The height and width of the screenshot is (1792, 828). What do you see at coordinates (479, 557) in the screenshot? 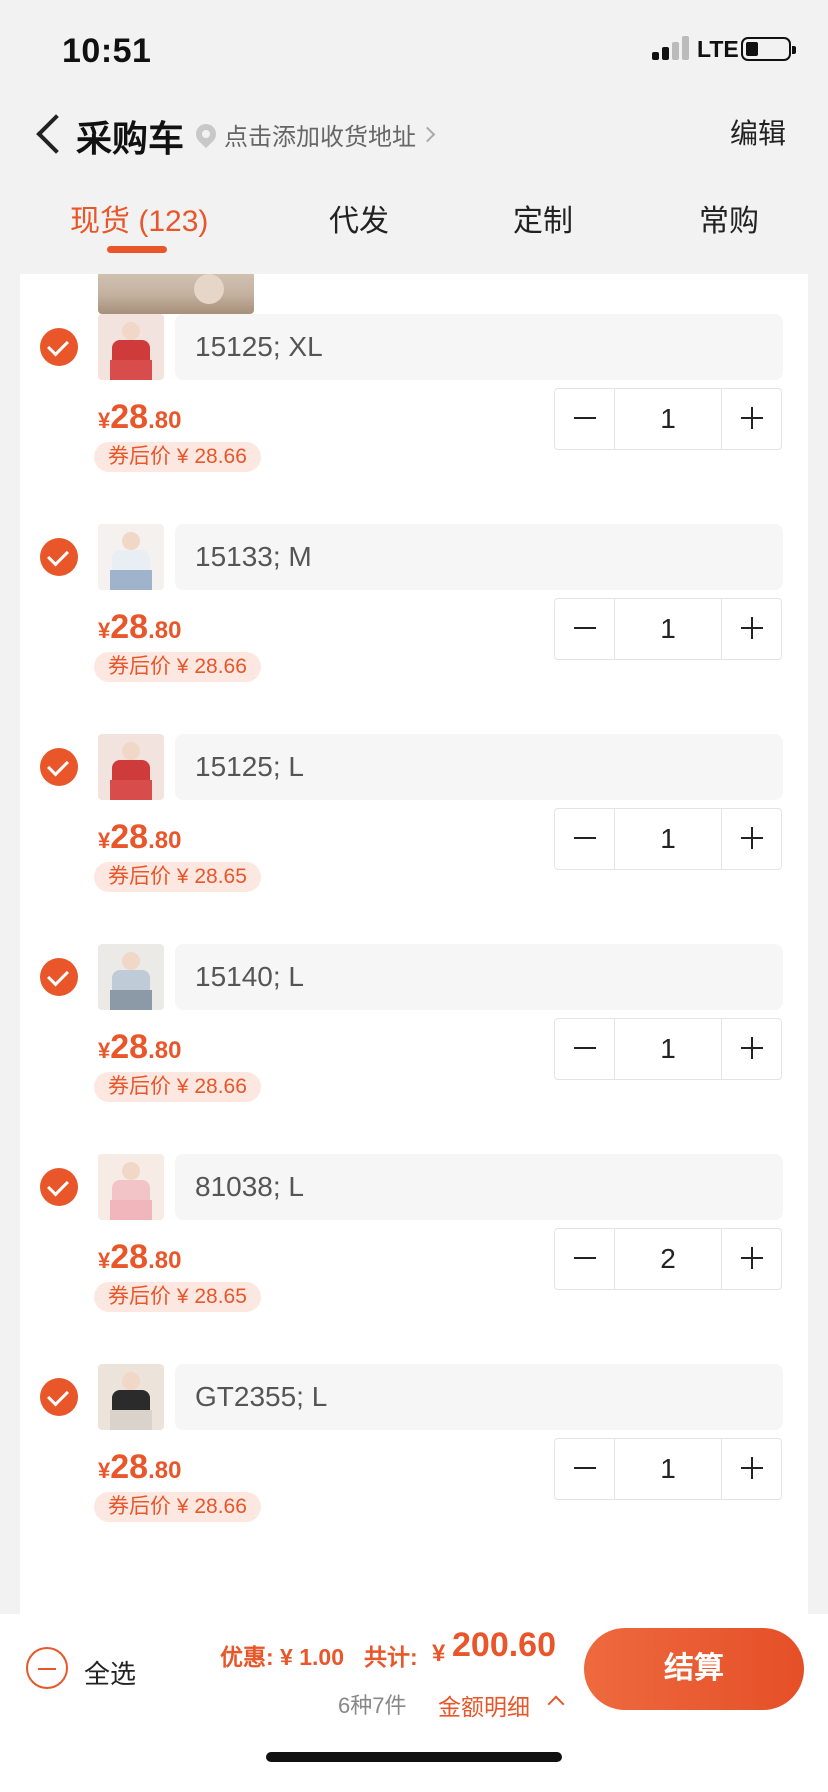
I see `spec-selector: 15133; M` at bounding box center [479, 557].